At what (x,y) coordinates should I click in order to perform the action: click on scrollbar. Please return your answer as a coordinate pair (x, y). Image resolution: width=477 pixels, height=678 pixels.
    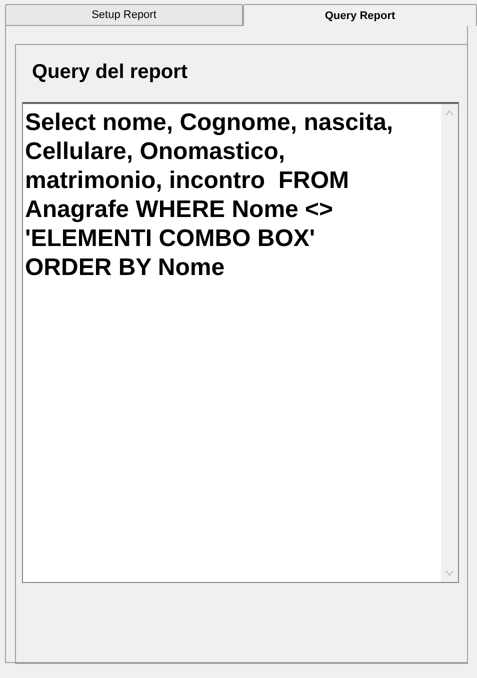
    Looking at the image, I should click on (449, 343).